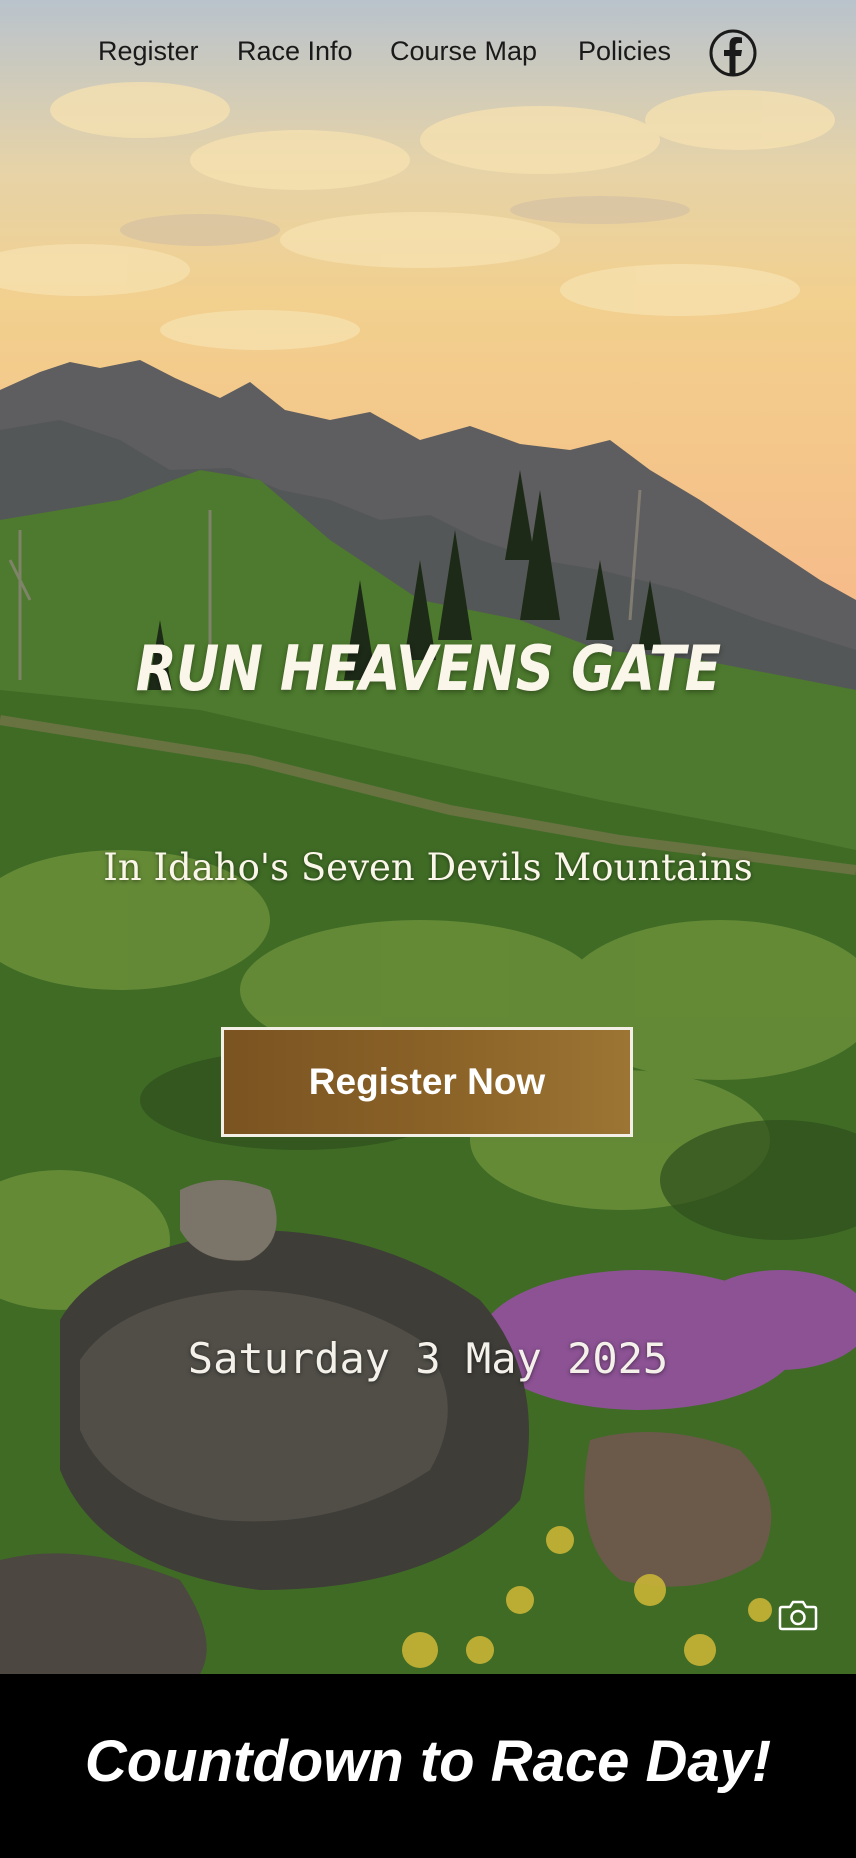  I want to click on facebook-icon, so click(733, 53).